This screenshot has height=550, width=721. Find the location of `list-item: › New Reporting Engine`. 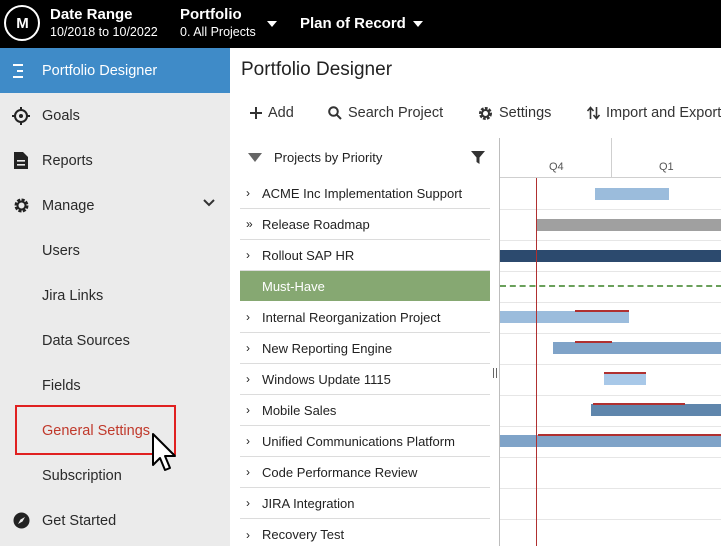

list-item: › New Reporting Engine is located at coordinates (365, 348).